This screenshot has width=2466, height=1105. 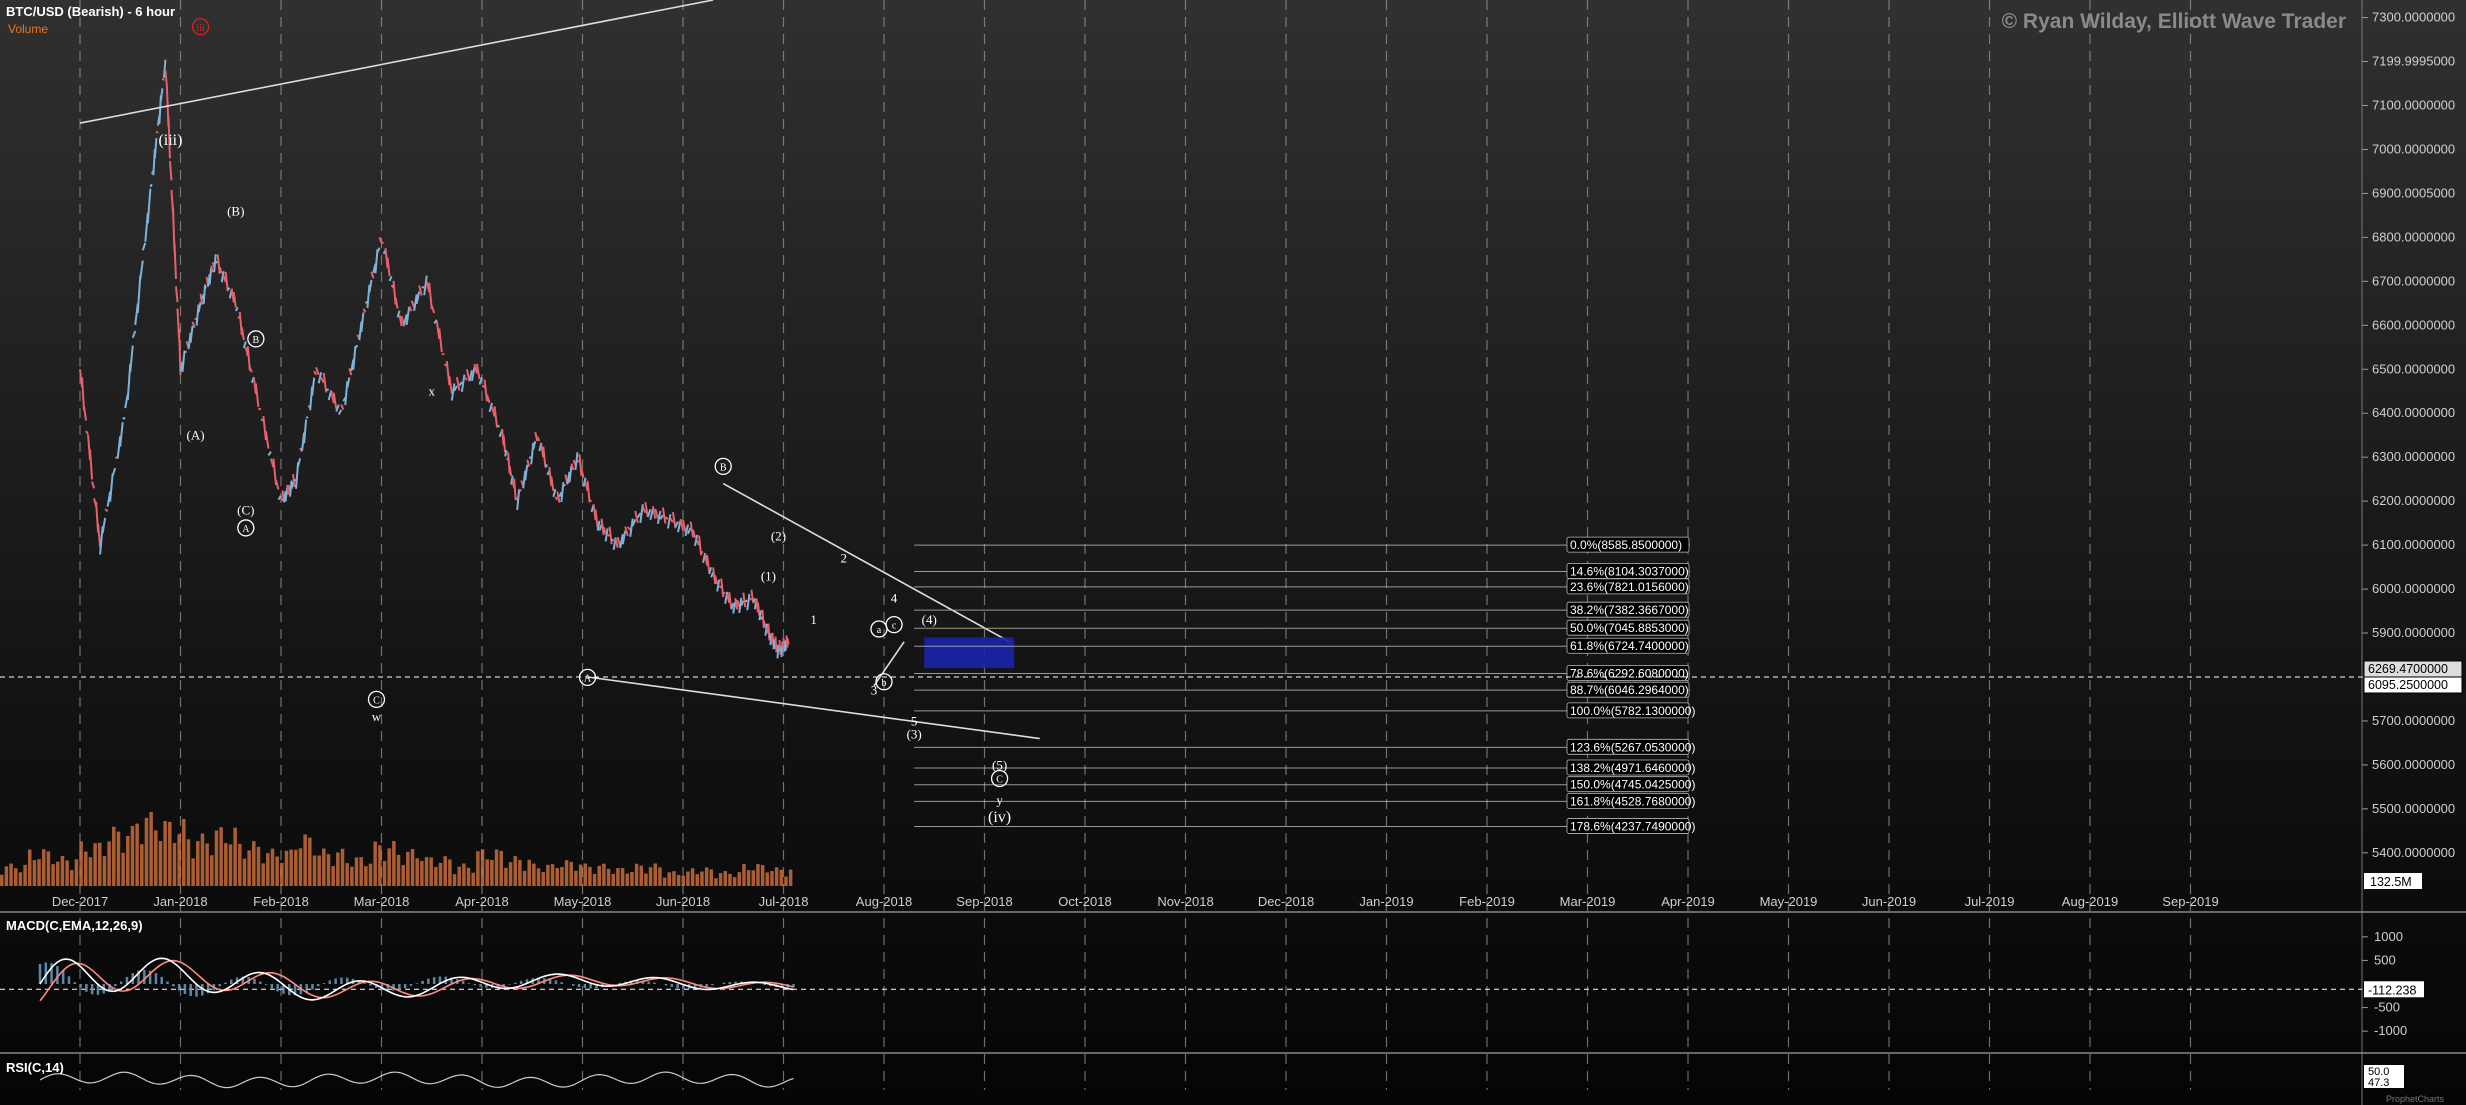 I want to click on y-tick-label: 5900.0000000, so click(x=2413, y=632).